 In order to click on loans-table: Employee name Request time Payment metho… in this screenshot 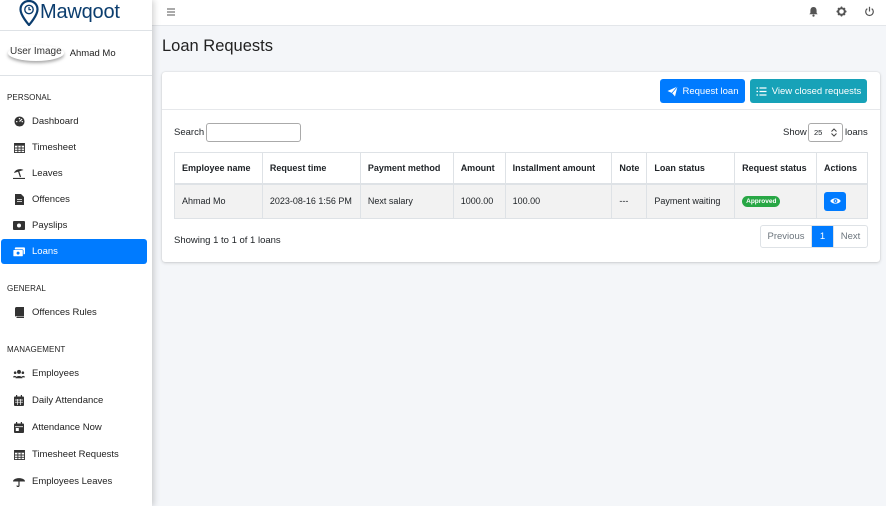, I will do `click(521, 185)`.